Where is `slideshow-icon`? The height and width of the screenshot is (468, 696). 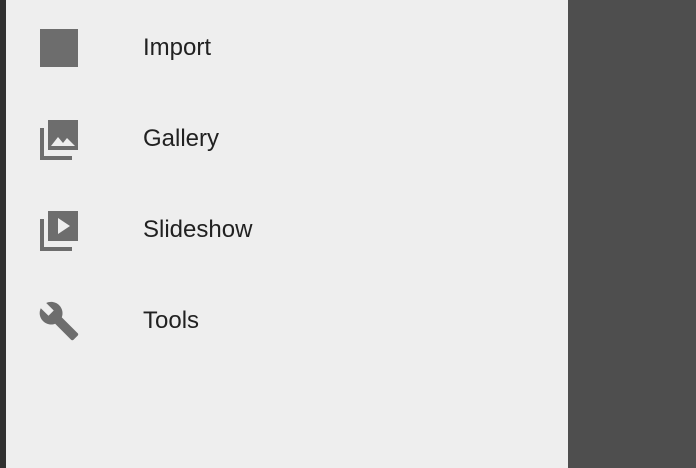
slideshow-icon is located at coordinates (59, 230).